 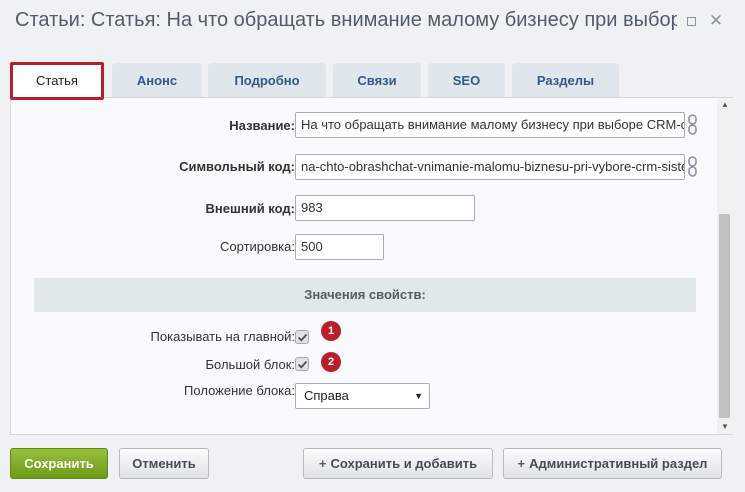 I want to click on big-block-checkbox, so click(x=302, y=364).